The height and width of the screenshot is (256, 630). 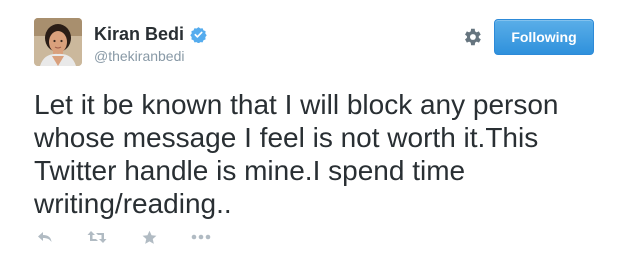 I want to click on verified-badge-icon, so click(x=198, y=34).